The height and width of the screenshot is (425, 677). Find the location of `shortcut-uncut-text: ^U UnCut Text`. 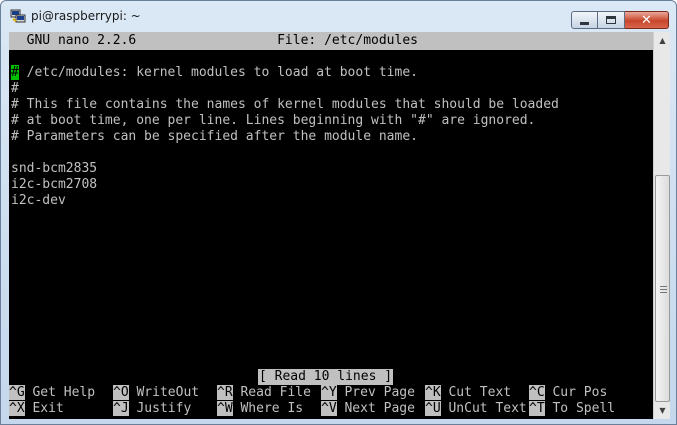

shortcut-uncut-text: ^U UnCut Text is located at coordinates (476, 408).